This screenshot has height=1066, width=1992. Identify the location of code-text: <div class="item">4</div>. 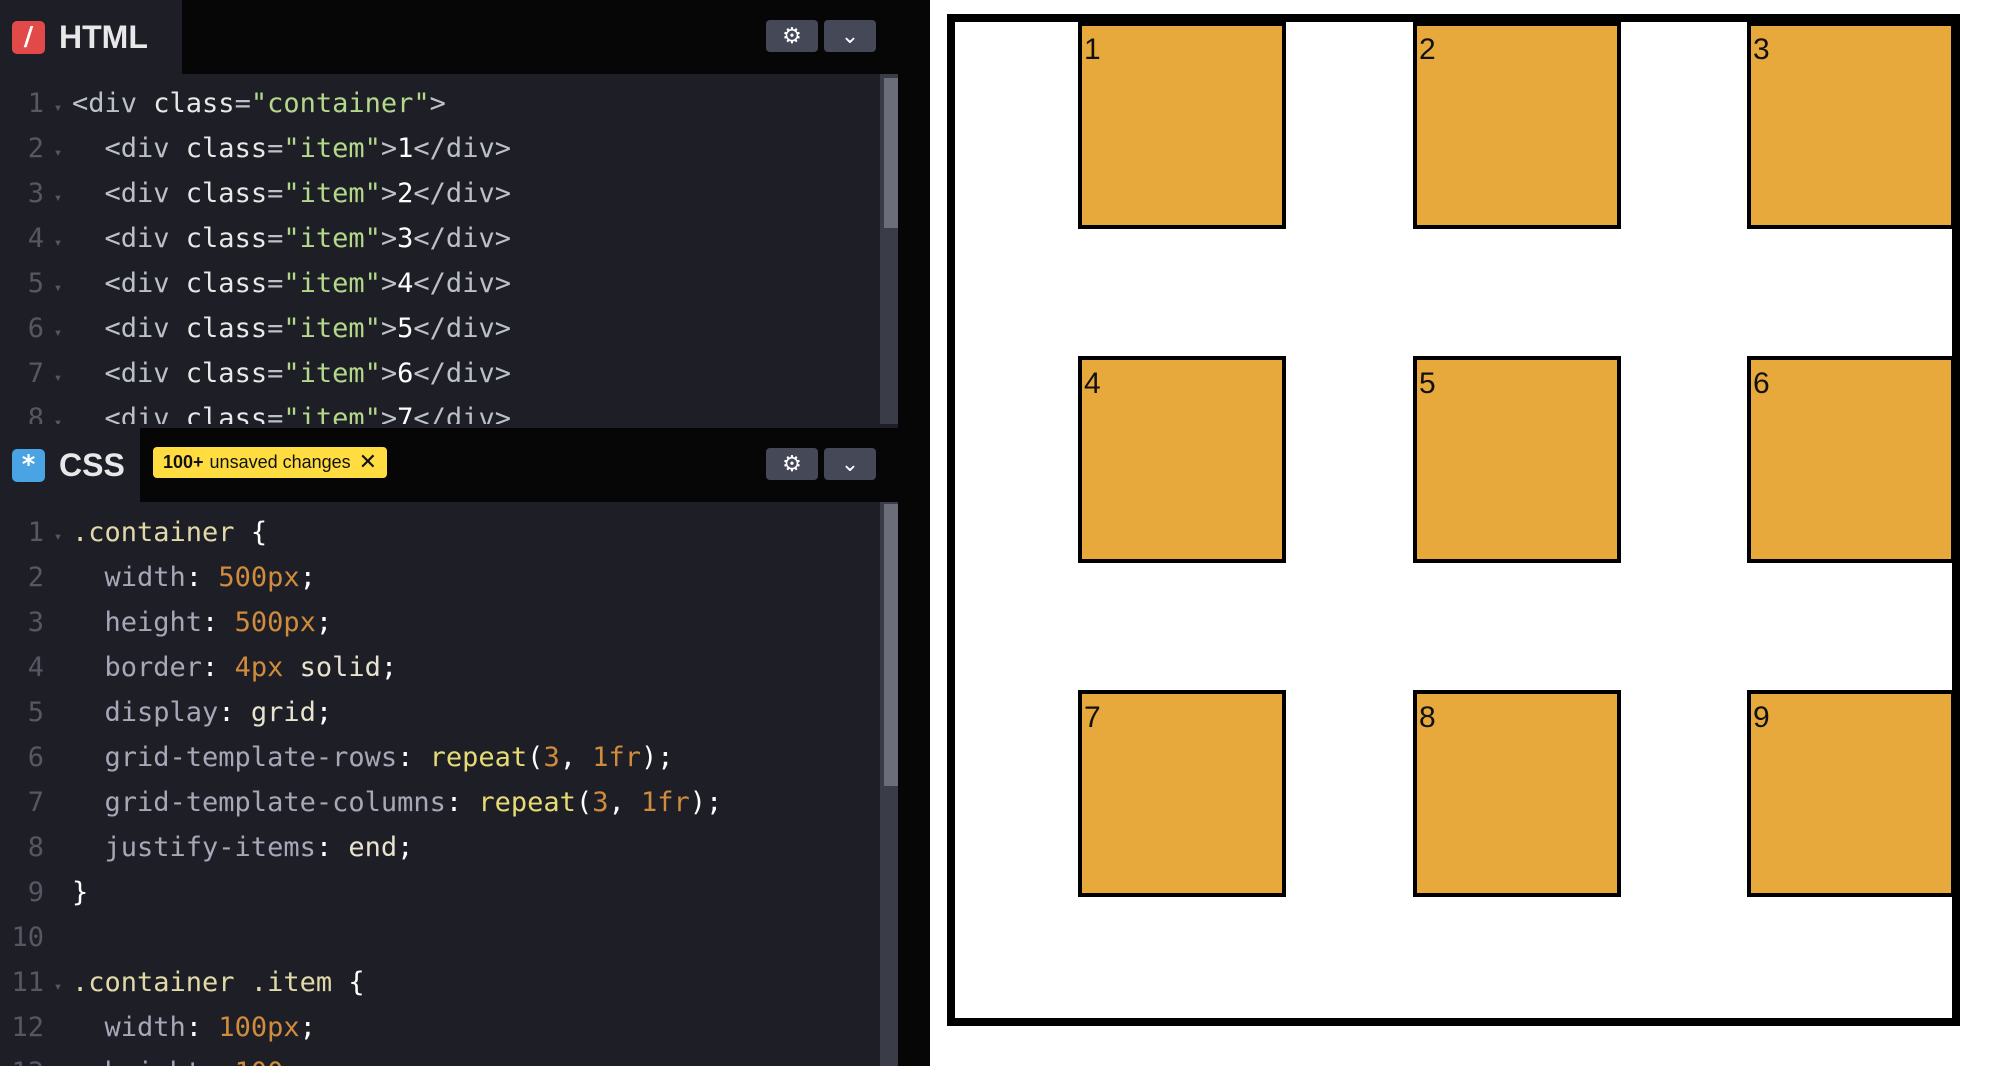
(291, 283).